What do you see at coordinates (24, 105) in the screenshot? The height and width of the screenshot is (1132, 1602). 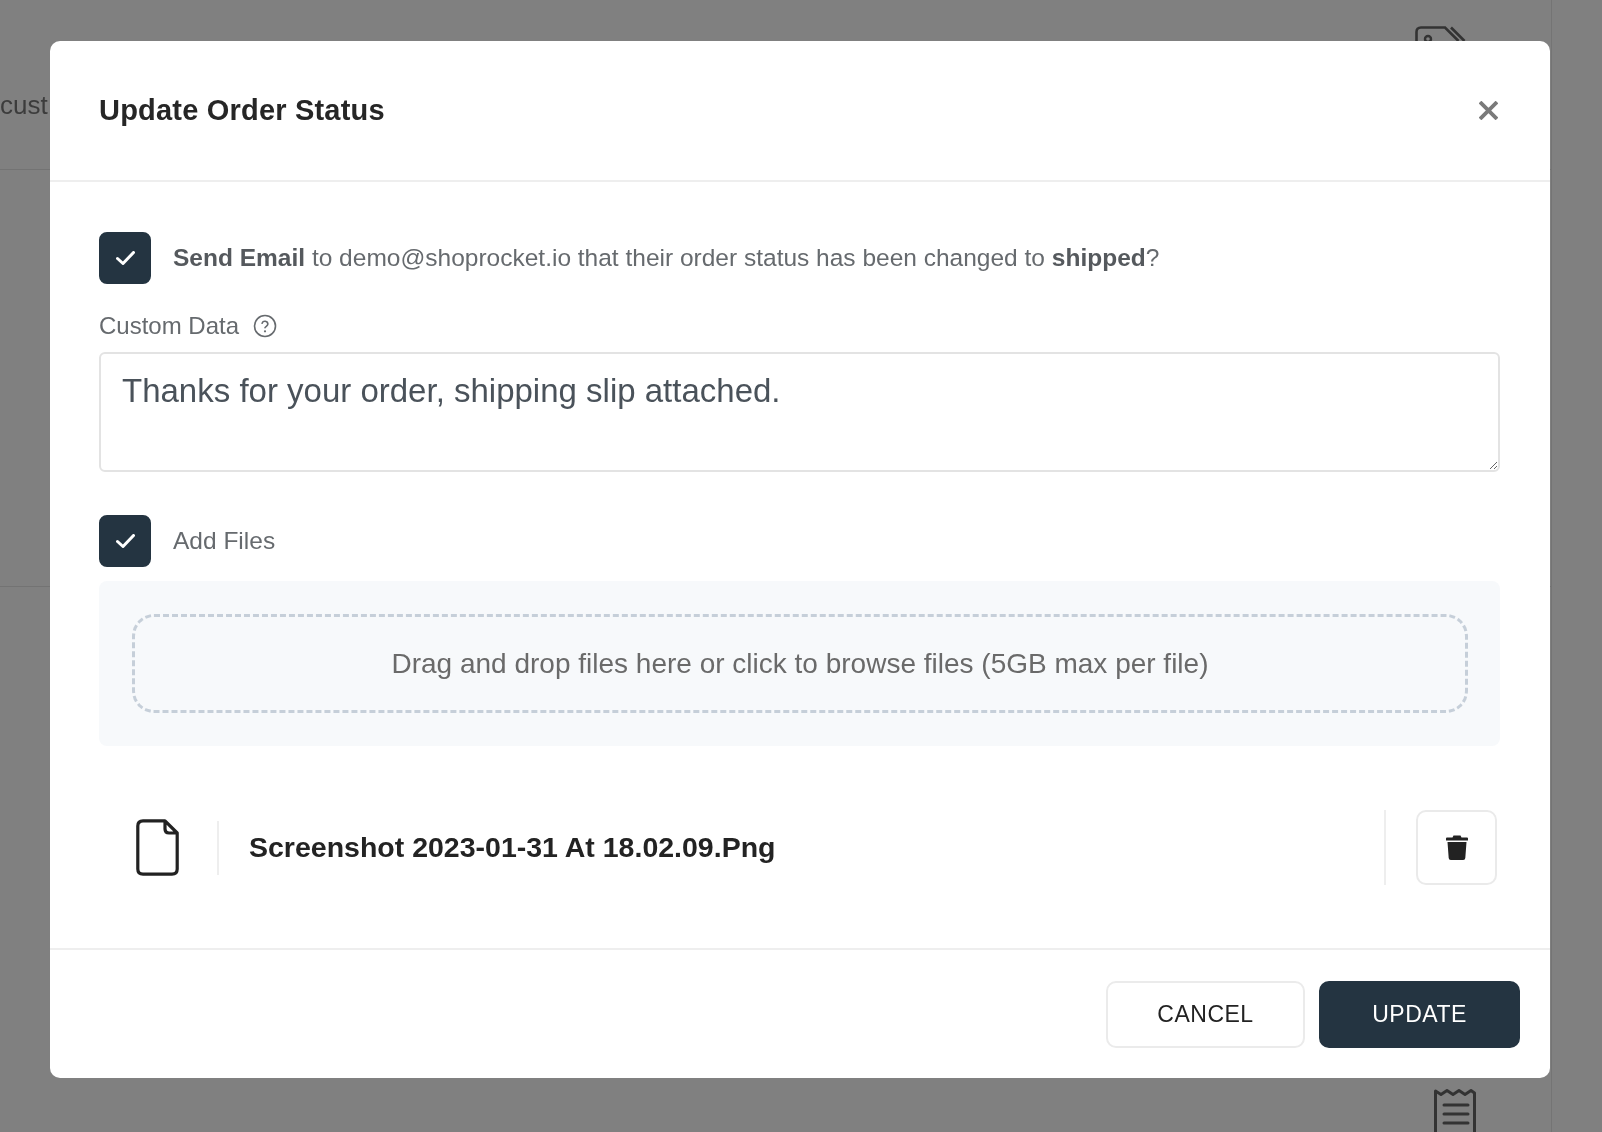 I see `background-heading: cust` at bounding box center [24, 105].